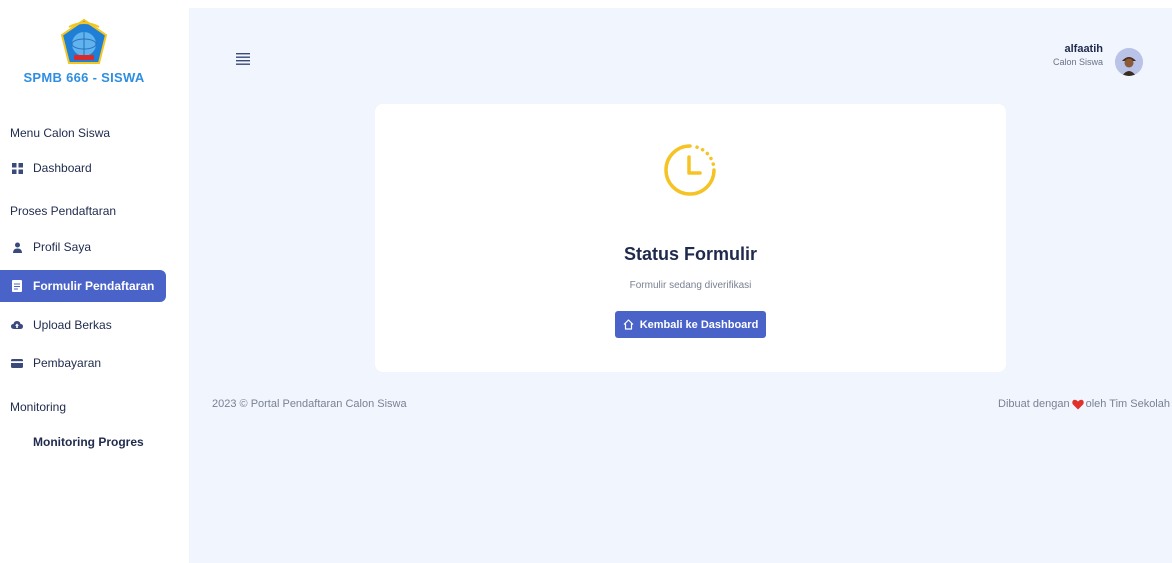  Describe the element at coordinates (62, 168) in the screenshot. I see `sidebar-item-label: Dashboard` at that location.